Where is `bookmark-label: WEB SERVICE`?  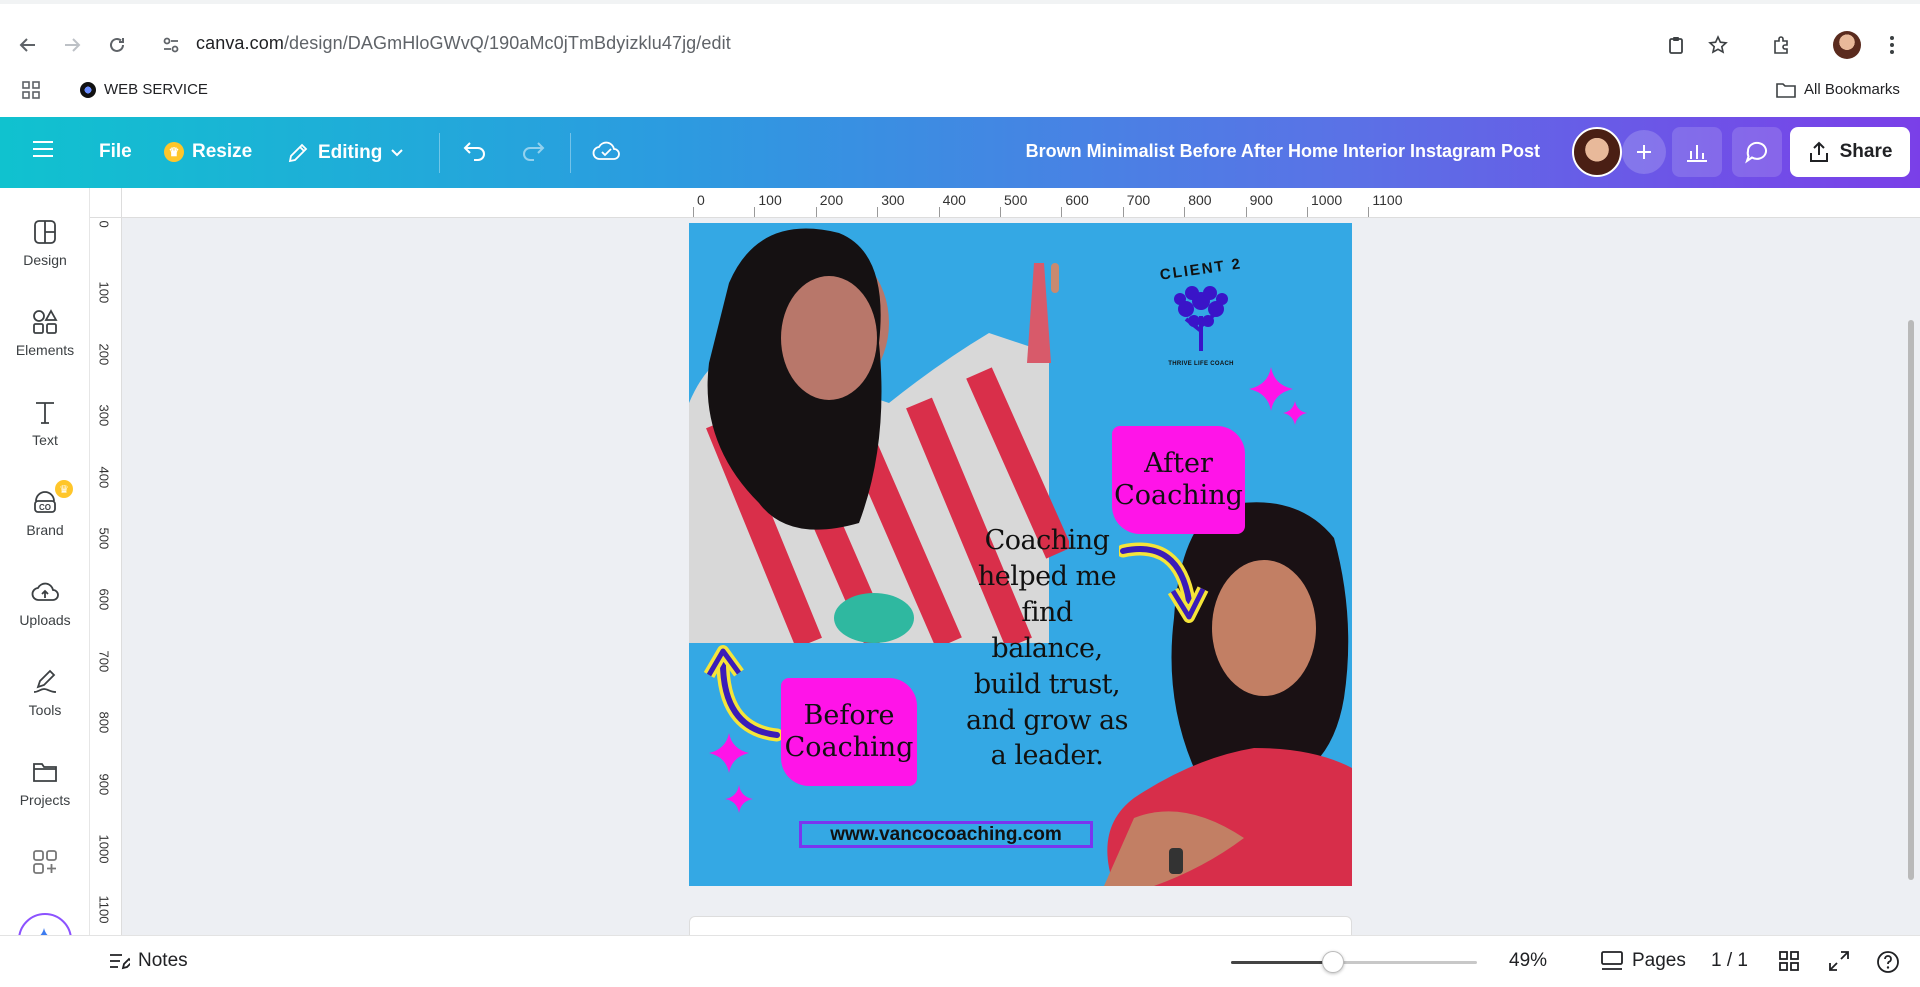 bookmark-label: WEB SERVICE is located at coordinates (156, 89).